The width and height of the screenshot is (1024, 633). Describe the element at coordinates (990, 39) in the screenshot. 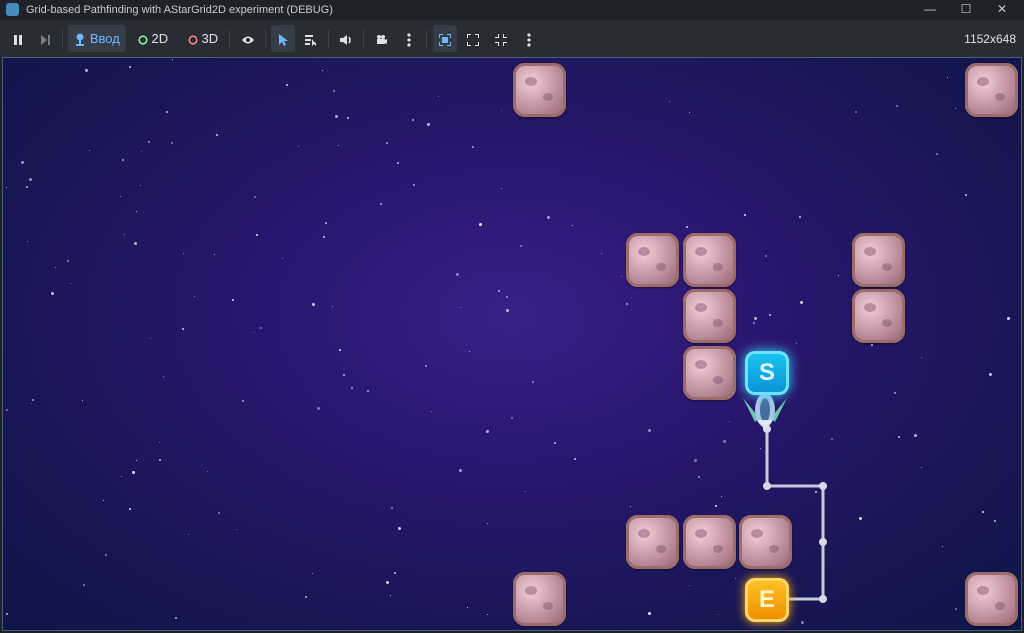

I see `resolution-label: 1152x648` at that location.